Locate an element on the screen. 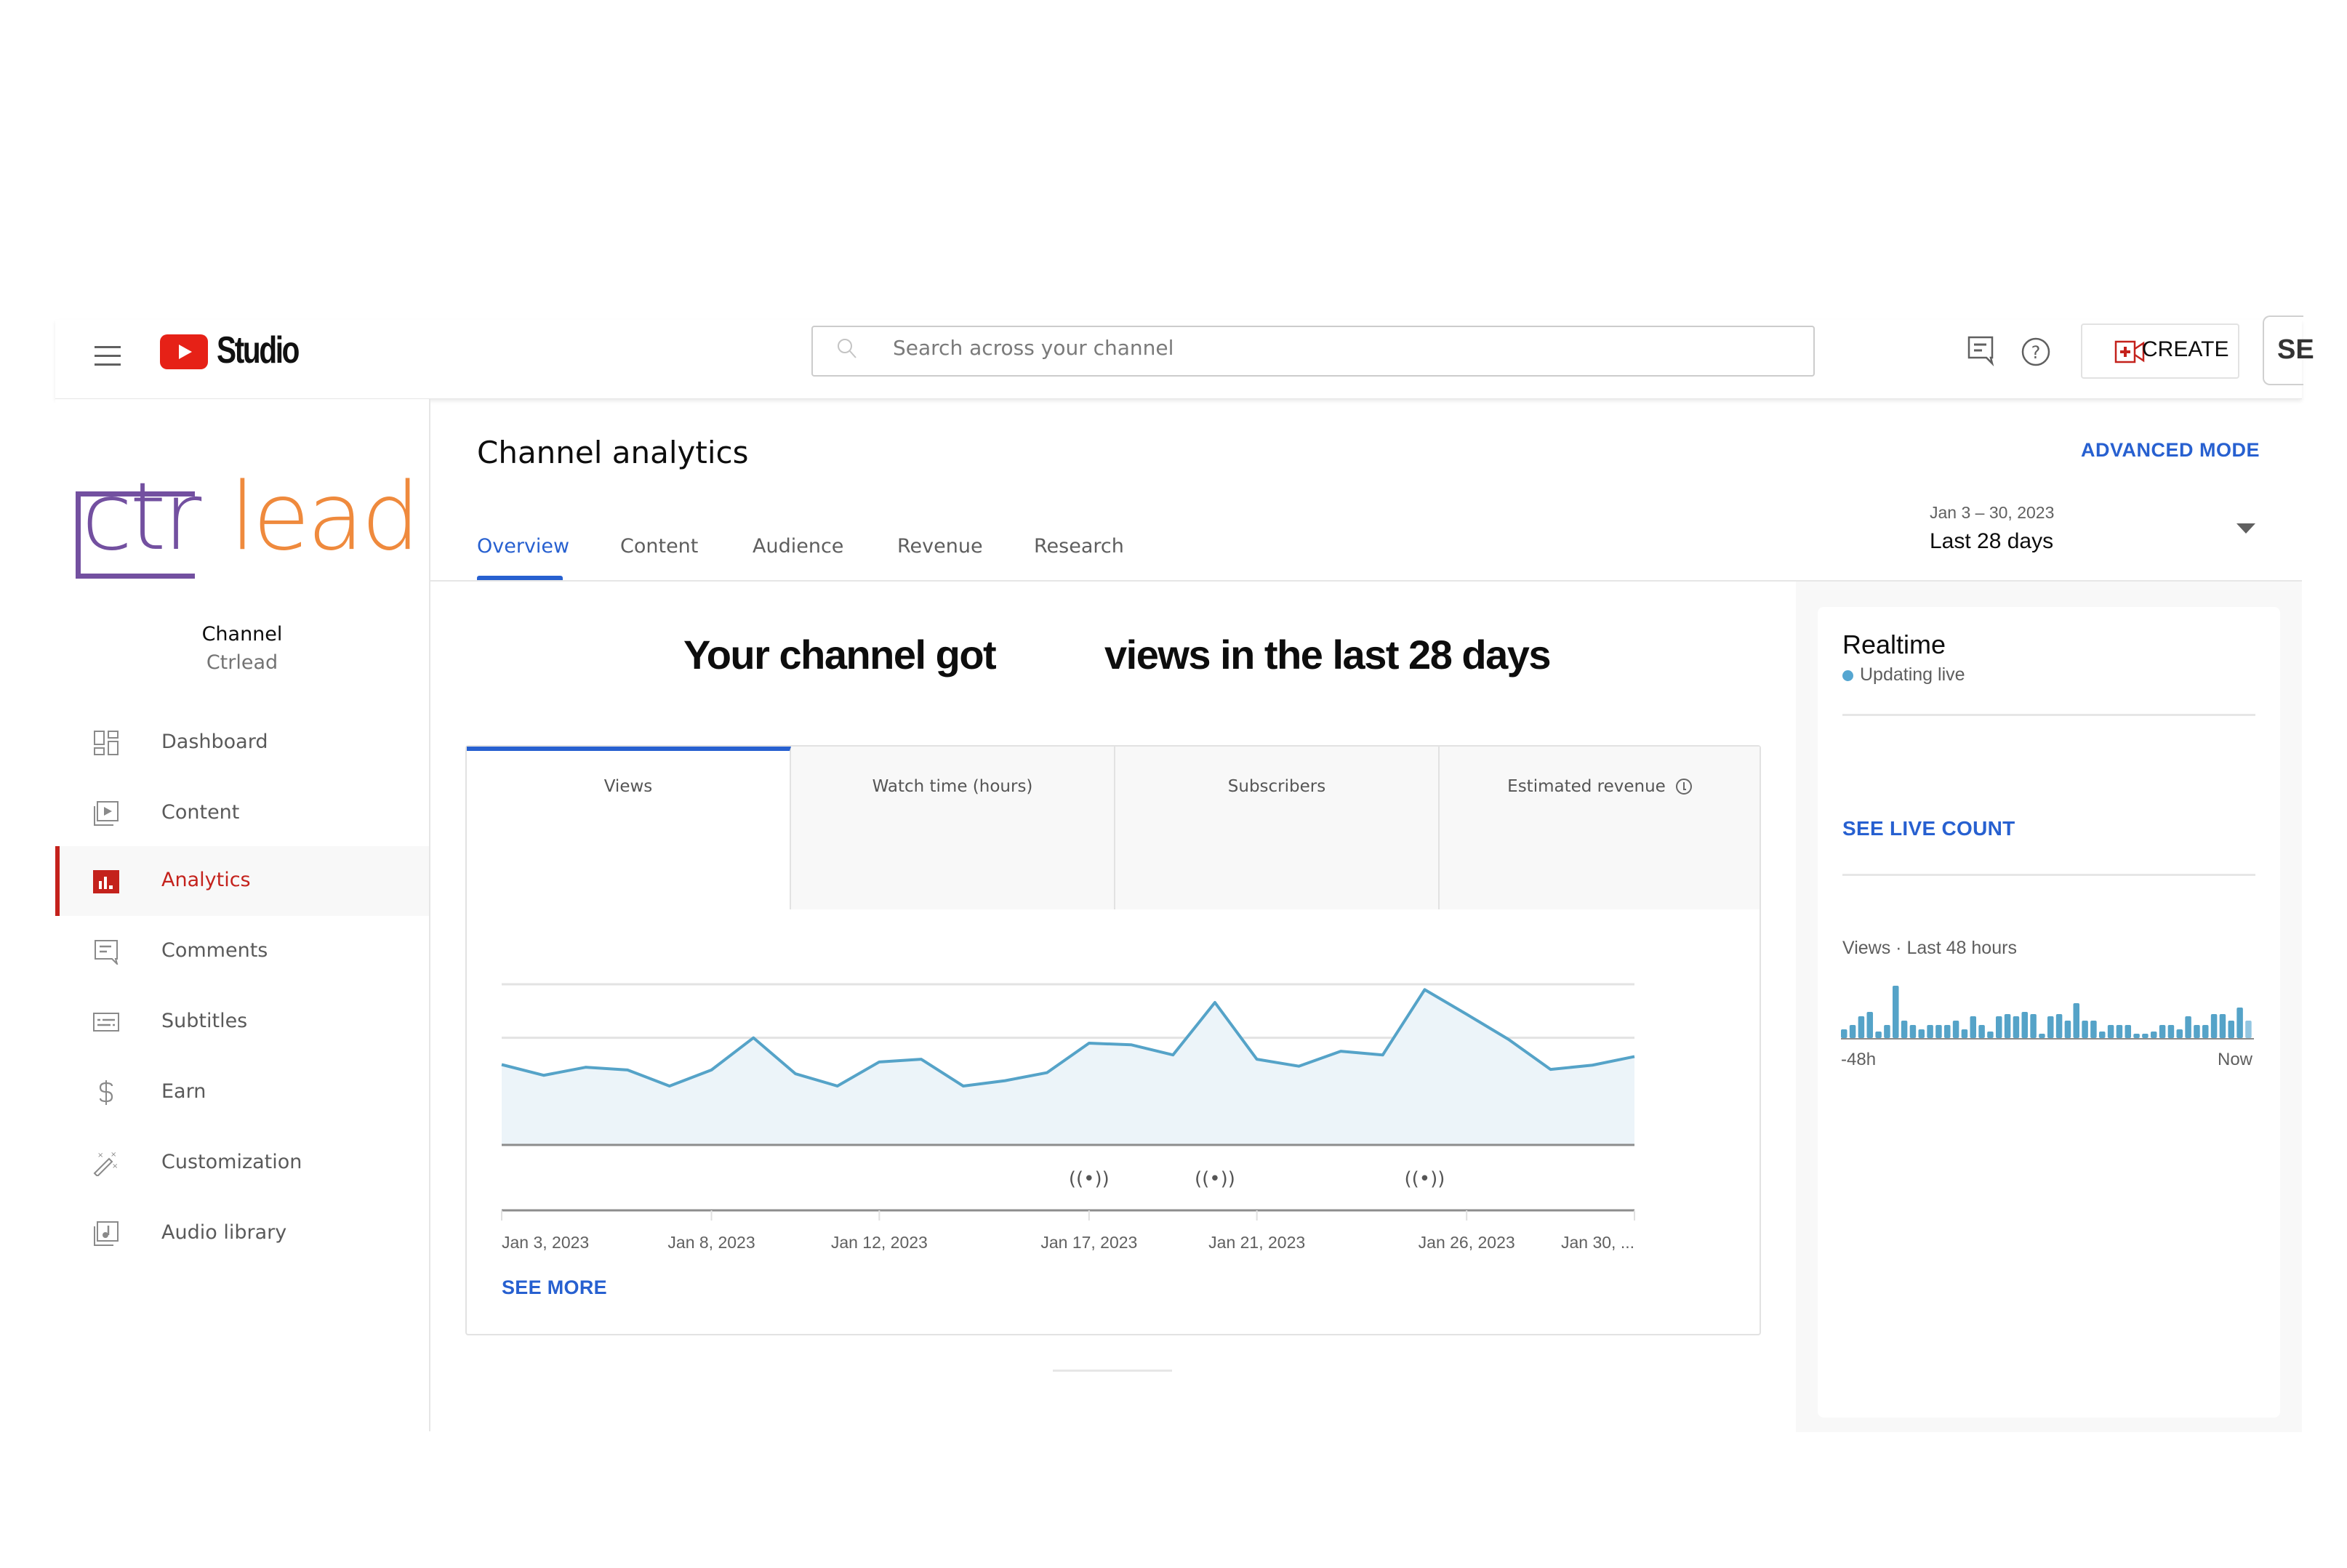 This screenshot has height=1568, width=2347. metric-tab-label: Watch time (hours) is located at coordinates (953, 786).